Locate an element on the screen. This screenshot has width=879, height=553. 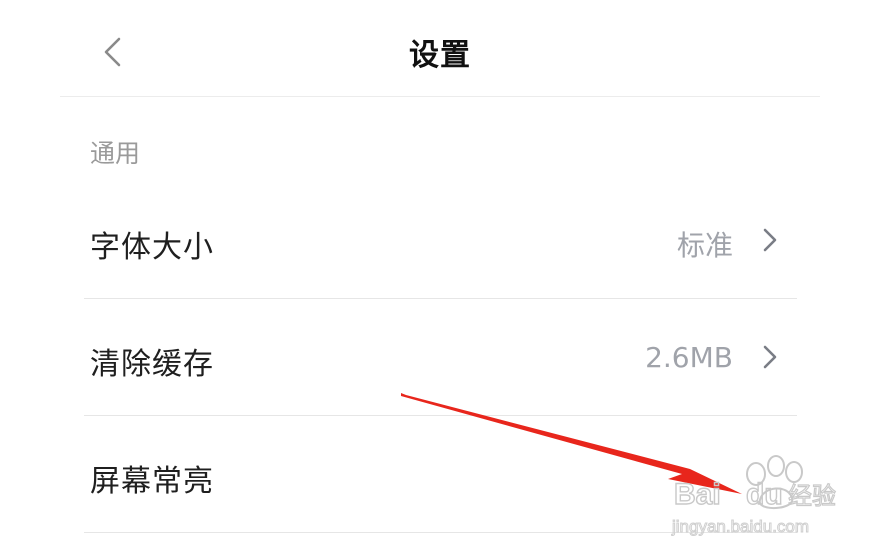
page-title: 设置 is located at coordinates (440, 55).